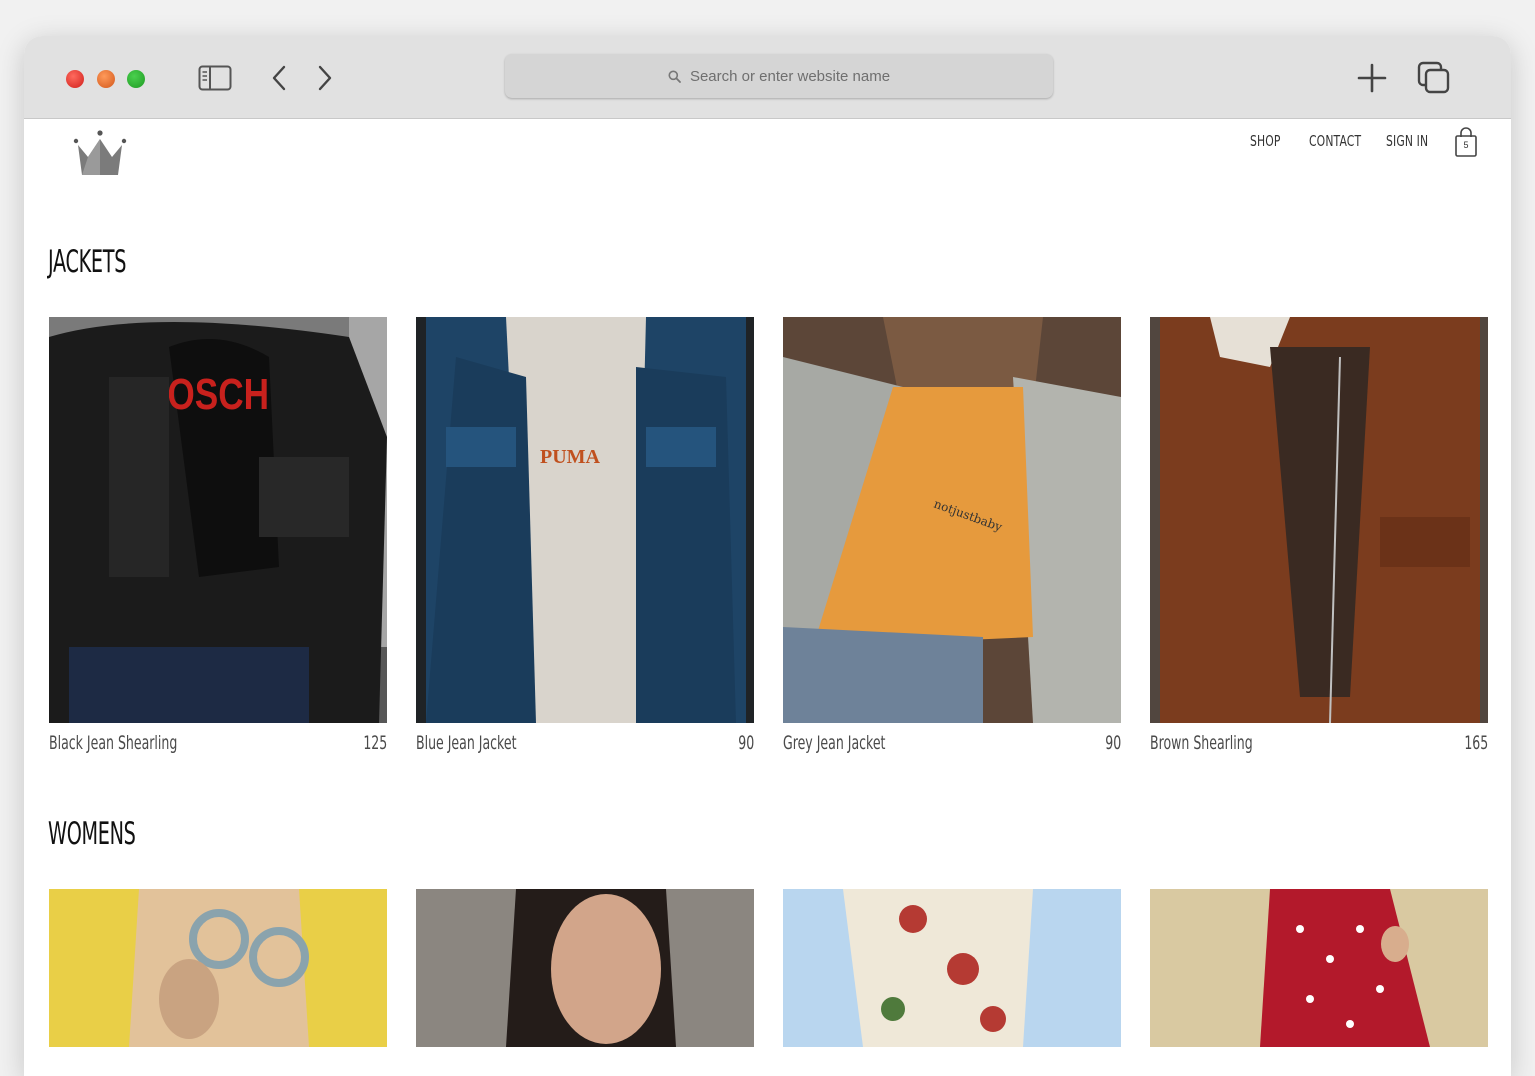  I want to click on product-card: PUMA Blue Jean Jacket 90, so click(585, 539).